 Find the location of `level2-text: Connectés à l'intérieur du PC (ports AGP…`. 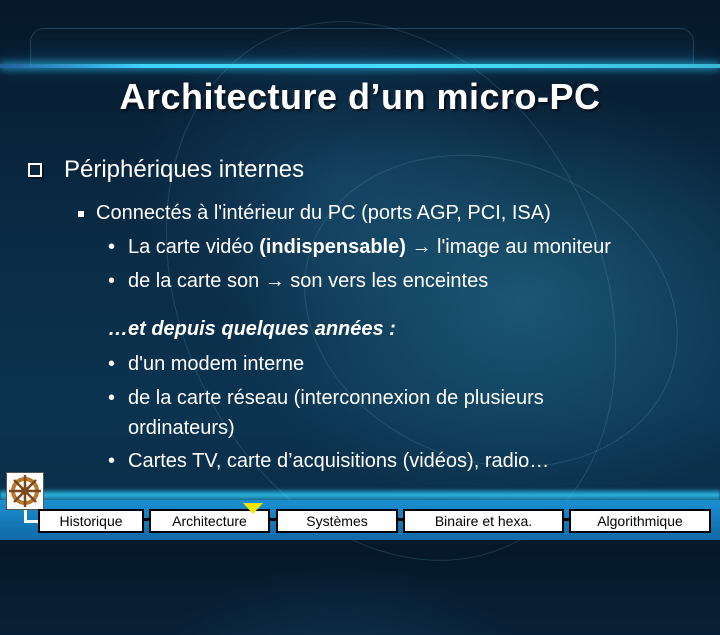

level2-text: Connectés à l'intérieur du PC (ports AGP… is located at coordinates (323, 213).